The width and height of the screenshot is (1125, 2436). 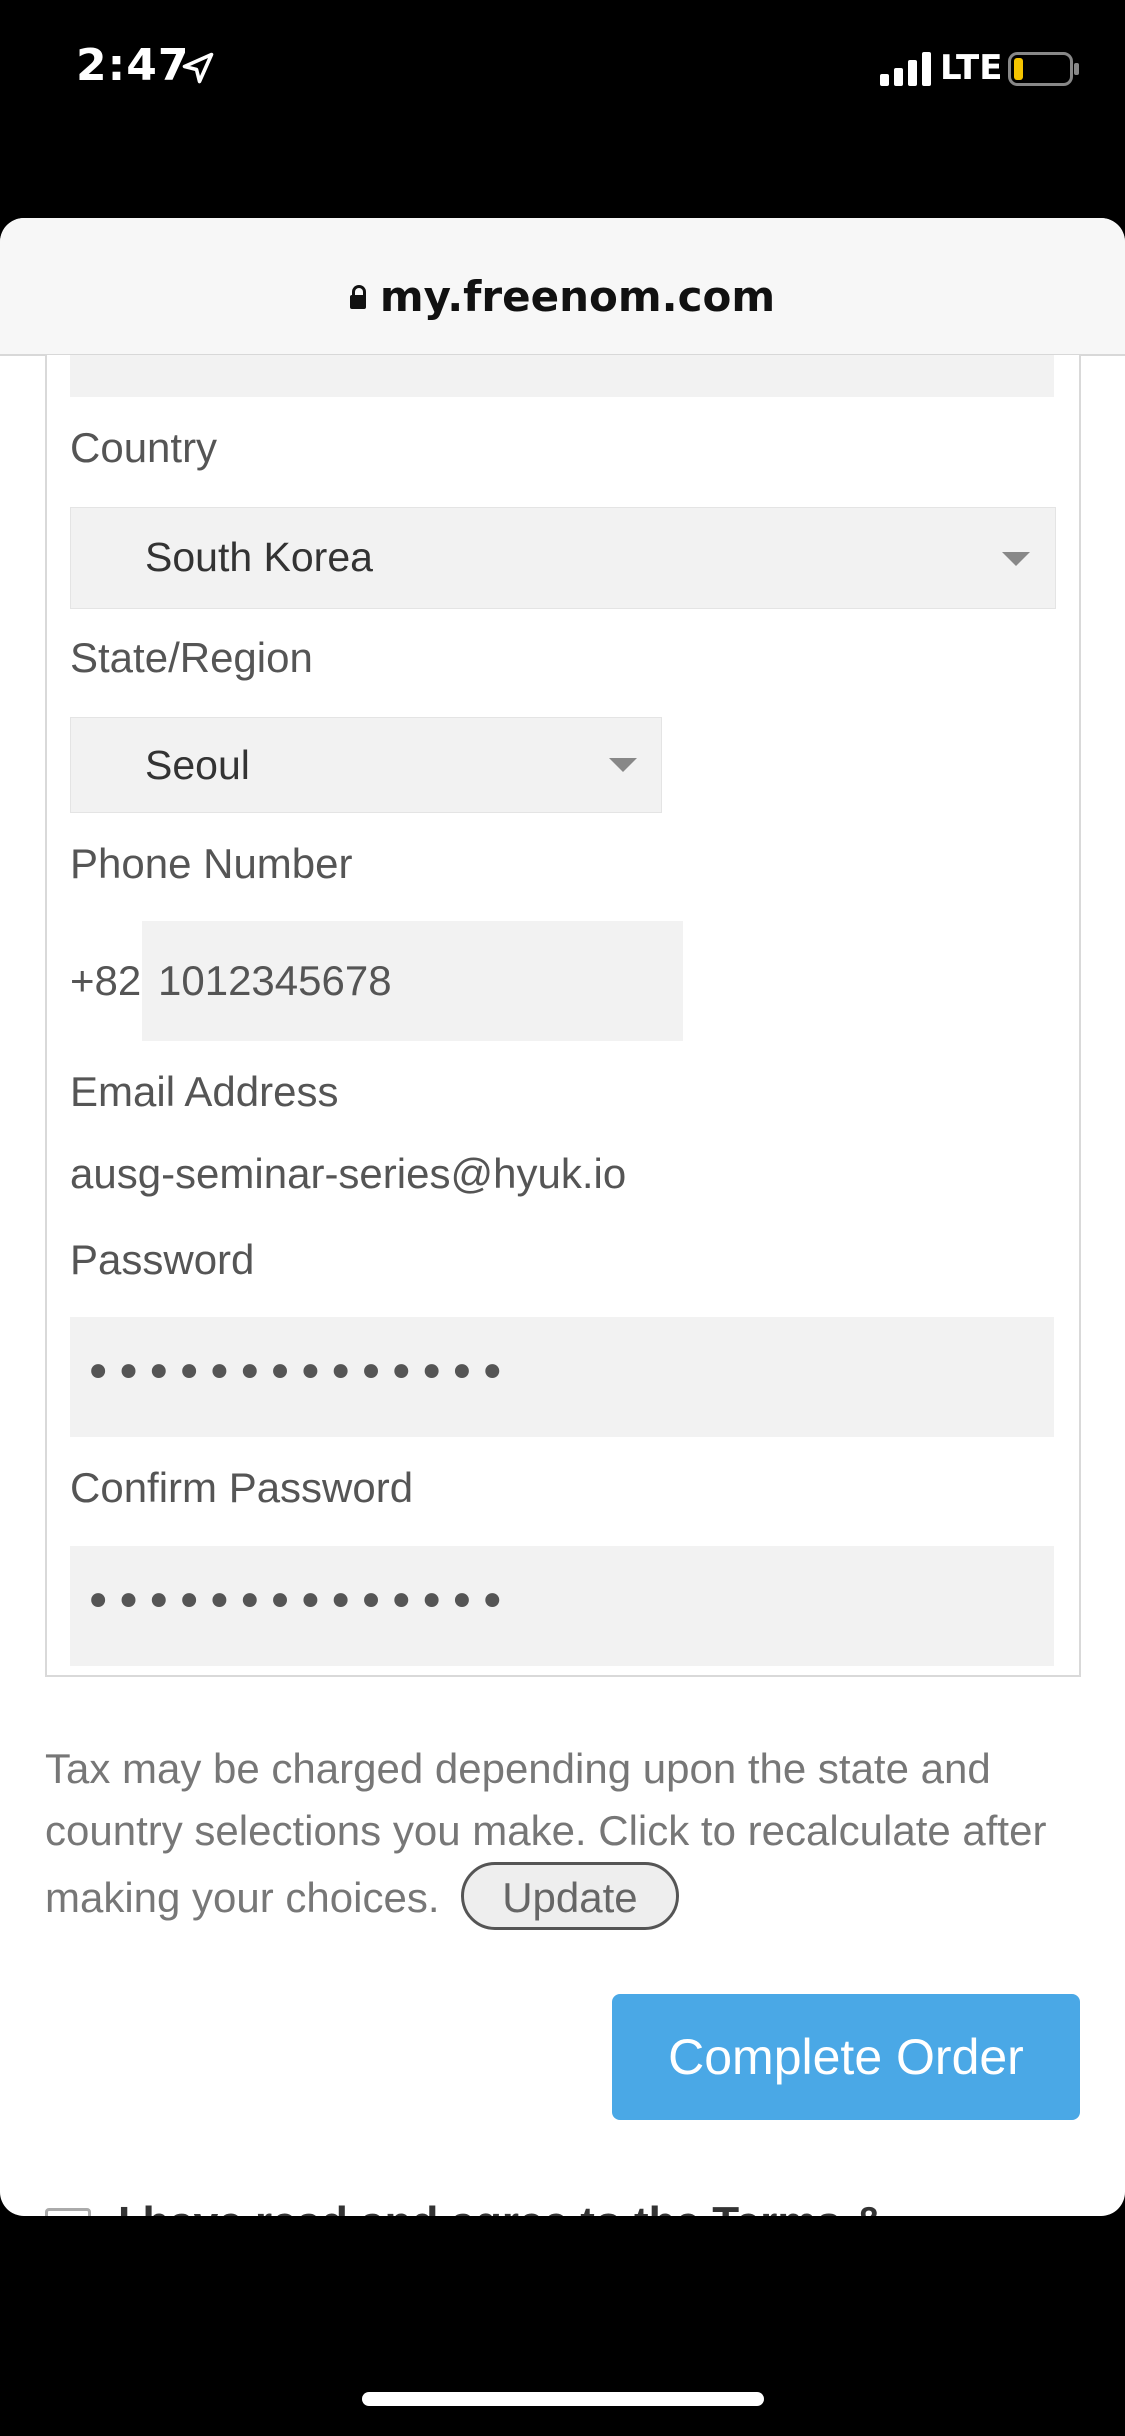 What do you see at coordinates (68, 2212) in the screenshot?
I see `terms-checkbox` at bounding box center [68, 2212].